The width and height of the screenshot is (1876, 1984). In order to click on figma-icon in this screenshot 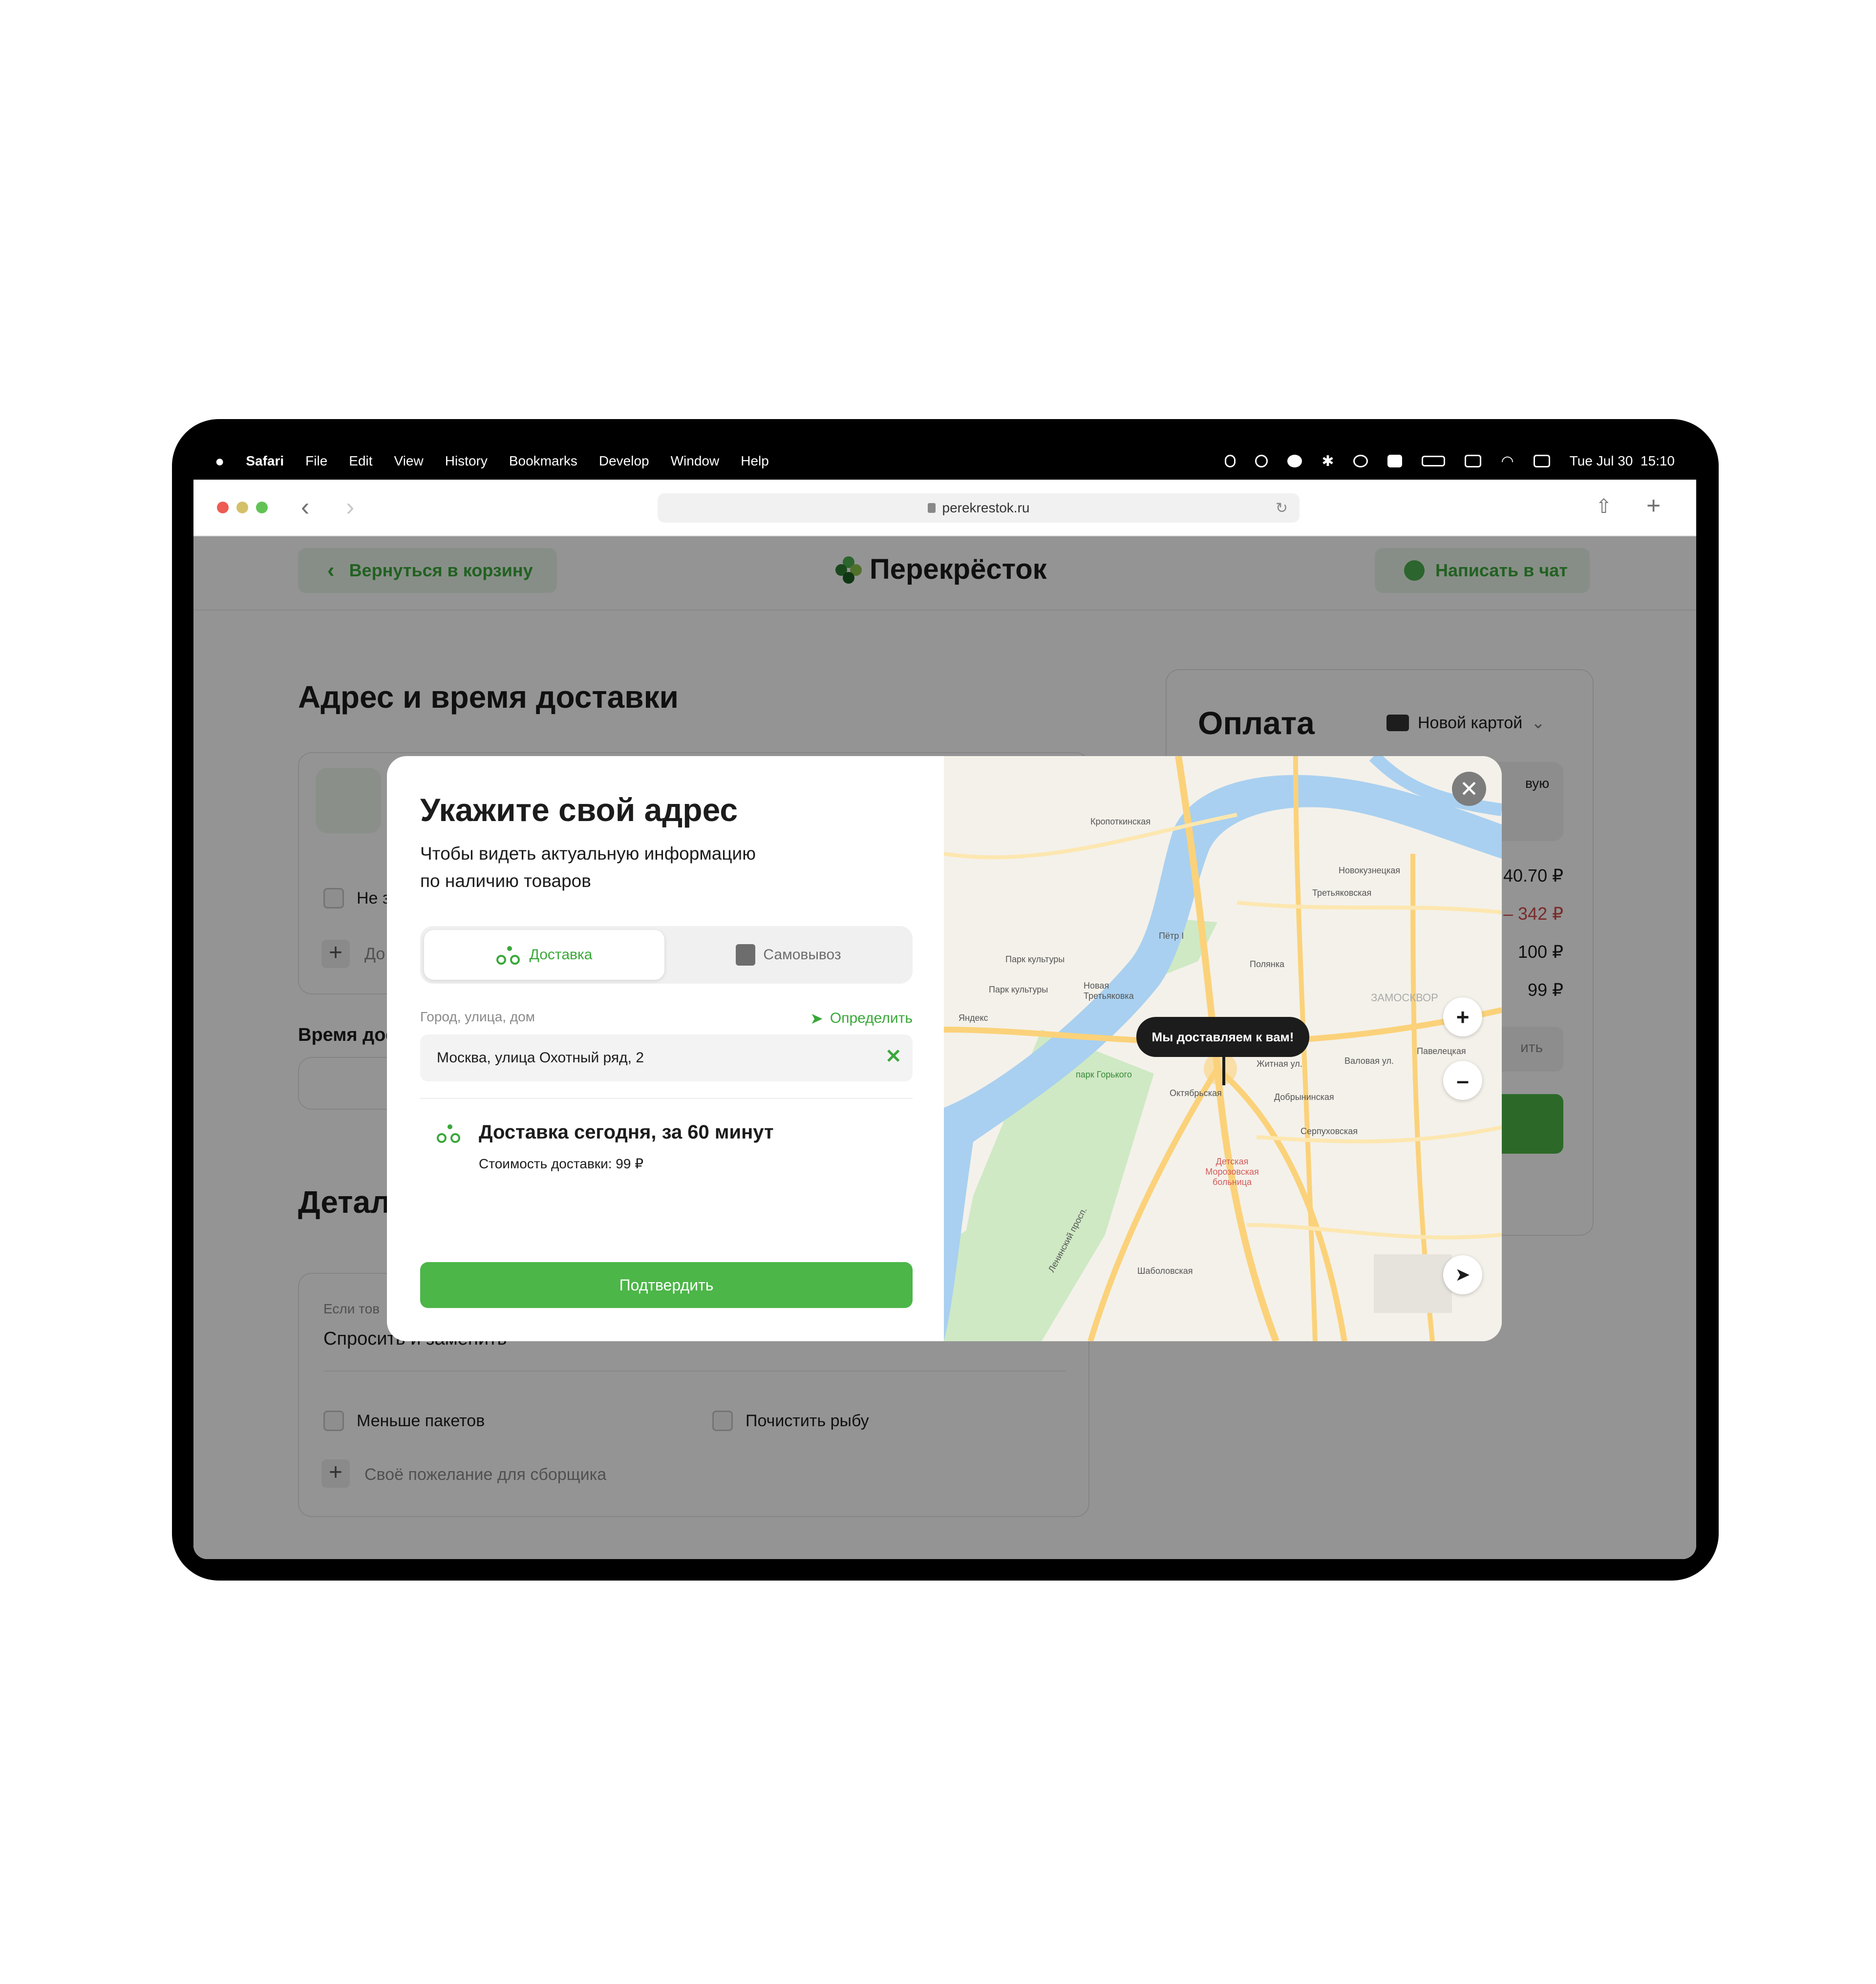, I will do `click(1230, 461)`.